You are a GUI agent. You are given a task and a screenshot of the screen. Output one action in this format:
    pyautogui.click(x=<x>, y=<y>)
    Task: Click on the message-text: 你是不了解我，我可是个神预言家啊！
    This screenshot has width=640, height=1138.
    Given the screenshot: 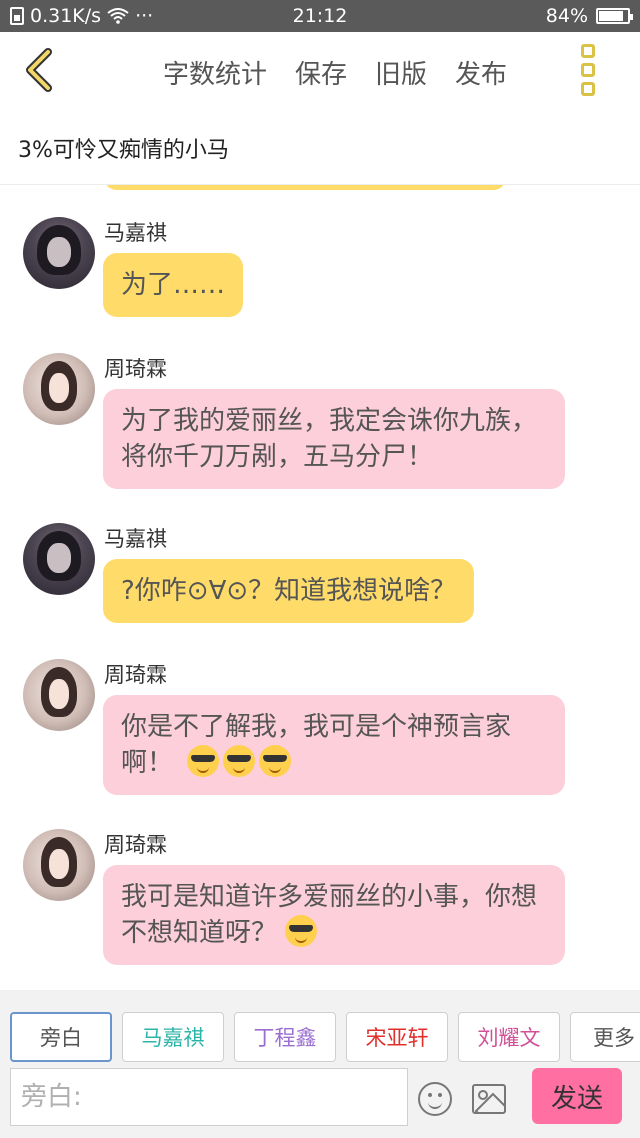 What is the action you would take?
    pyautogui.click(x=316, y=745)
    